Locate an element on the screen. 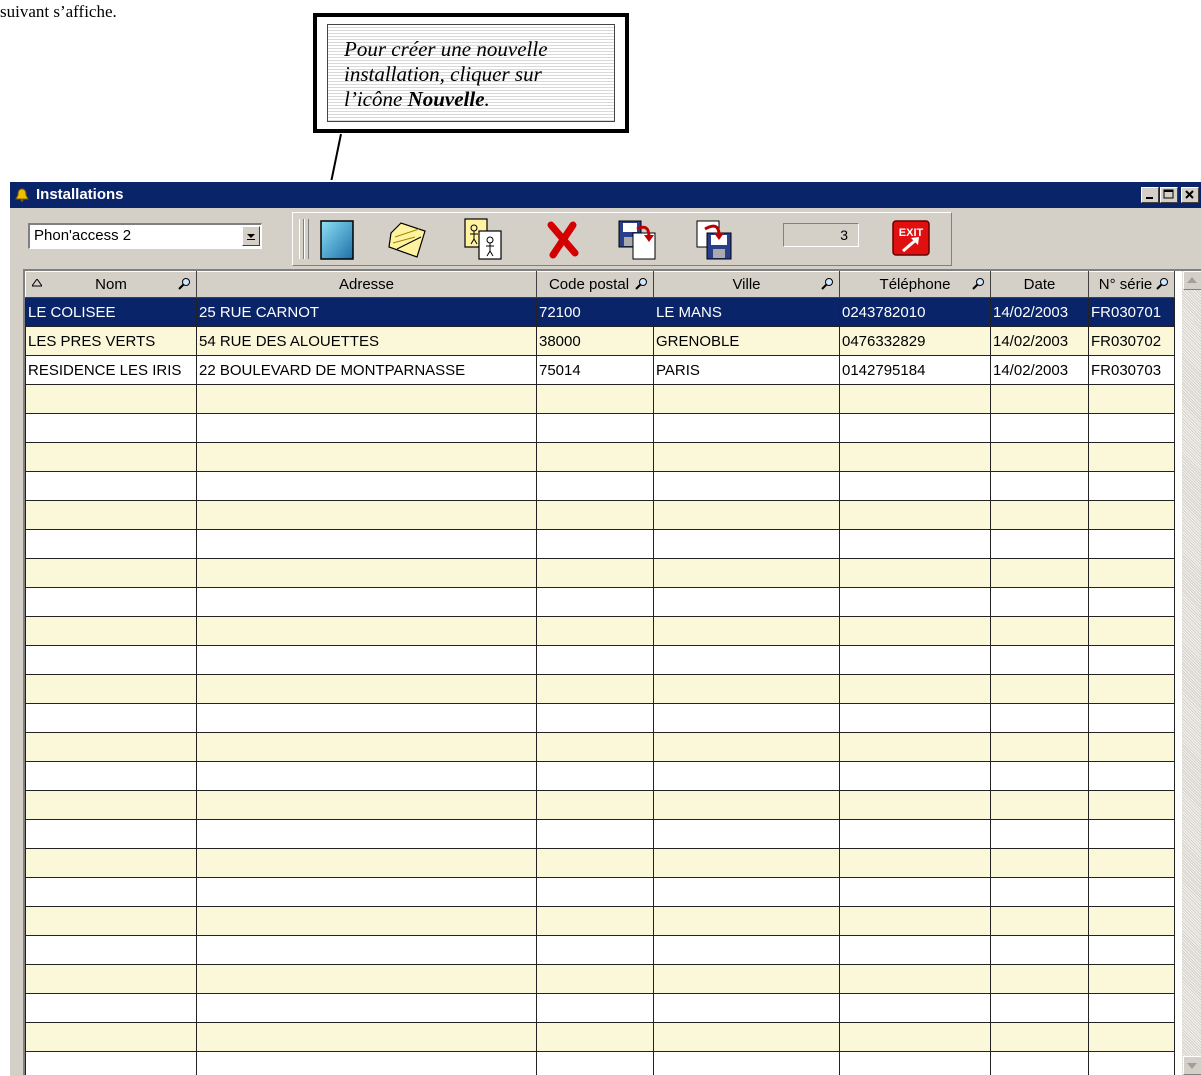  chevron-down-icon is located at coordinates (251, 236).